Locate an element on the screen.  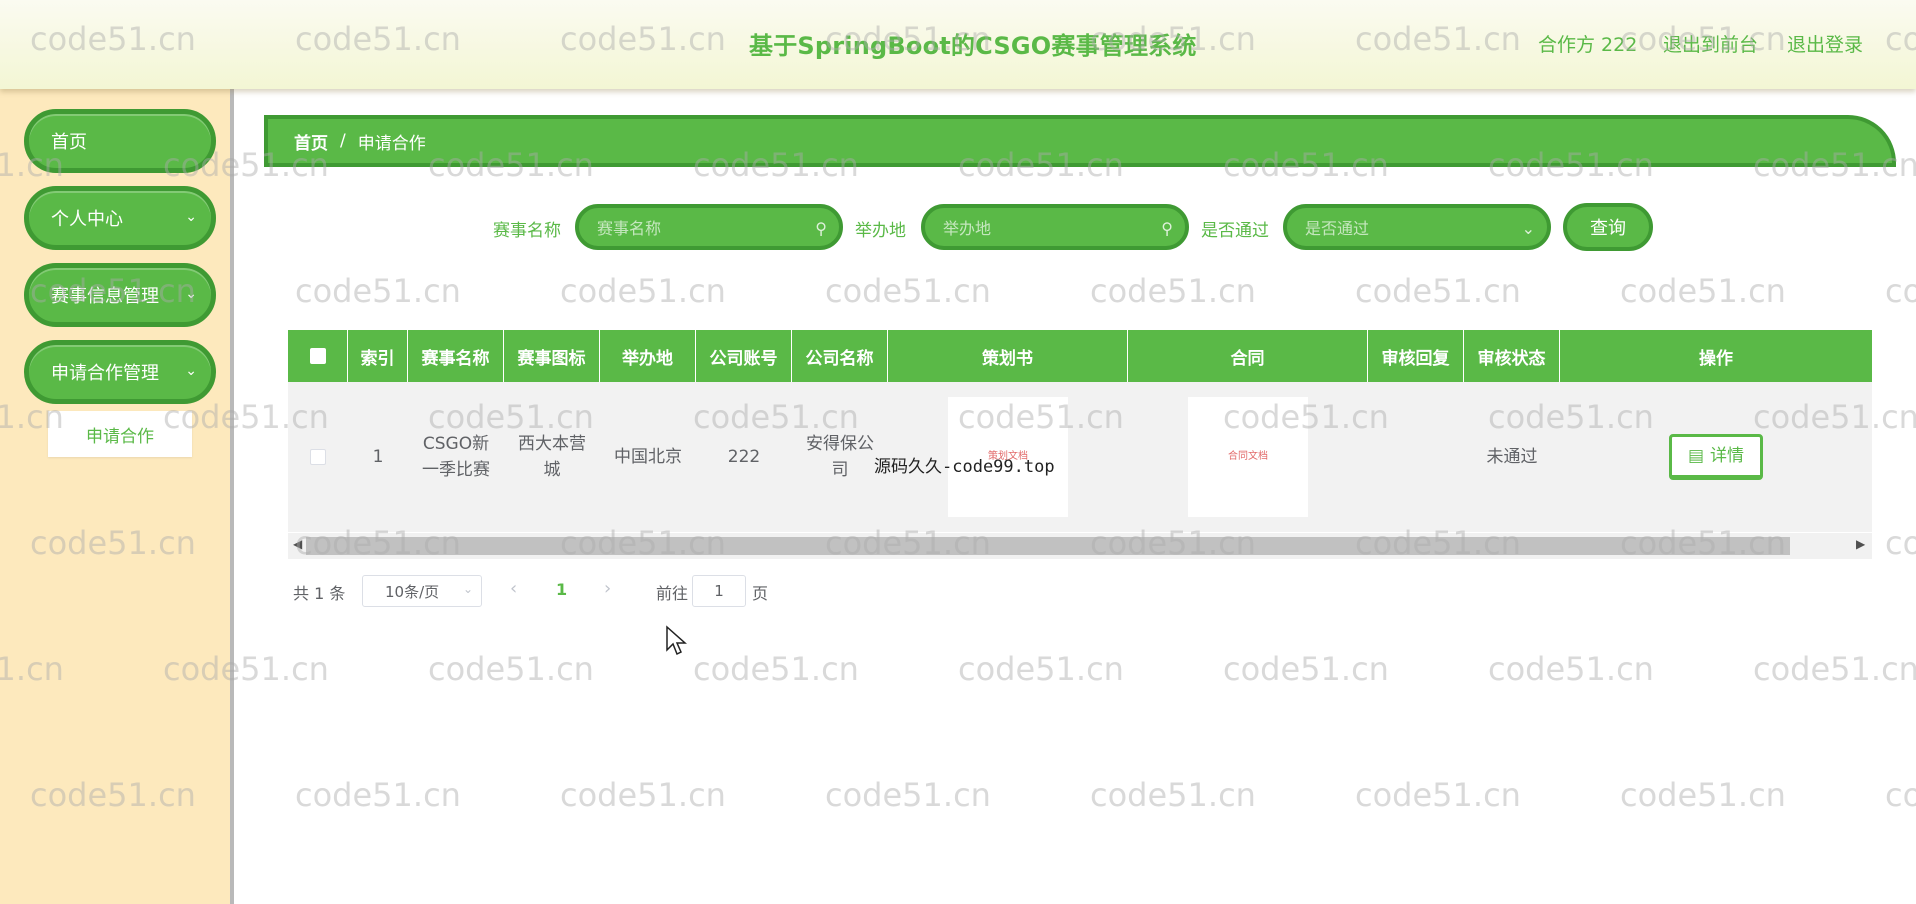
scrollbar-thumb is located at coordinates (1048, 546).